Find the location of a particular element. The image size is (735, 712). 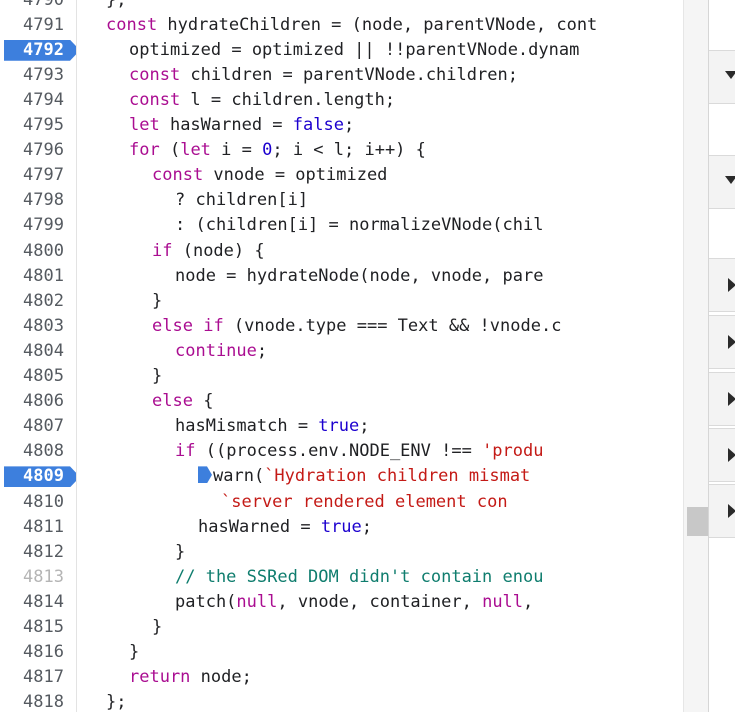

line-number: 4795 is located at coordinates (38, 125).